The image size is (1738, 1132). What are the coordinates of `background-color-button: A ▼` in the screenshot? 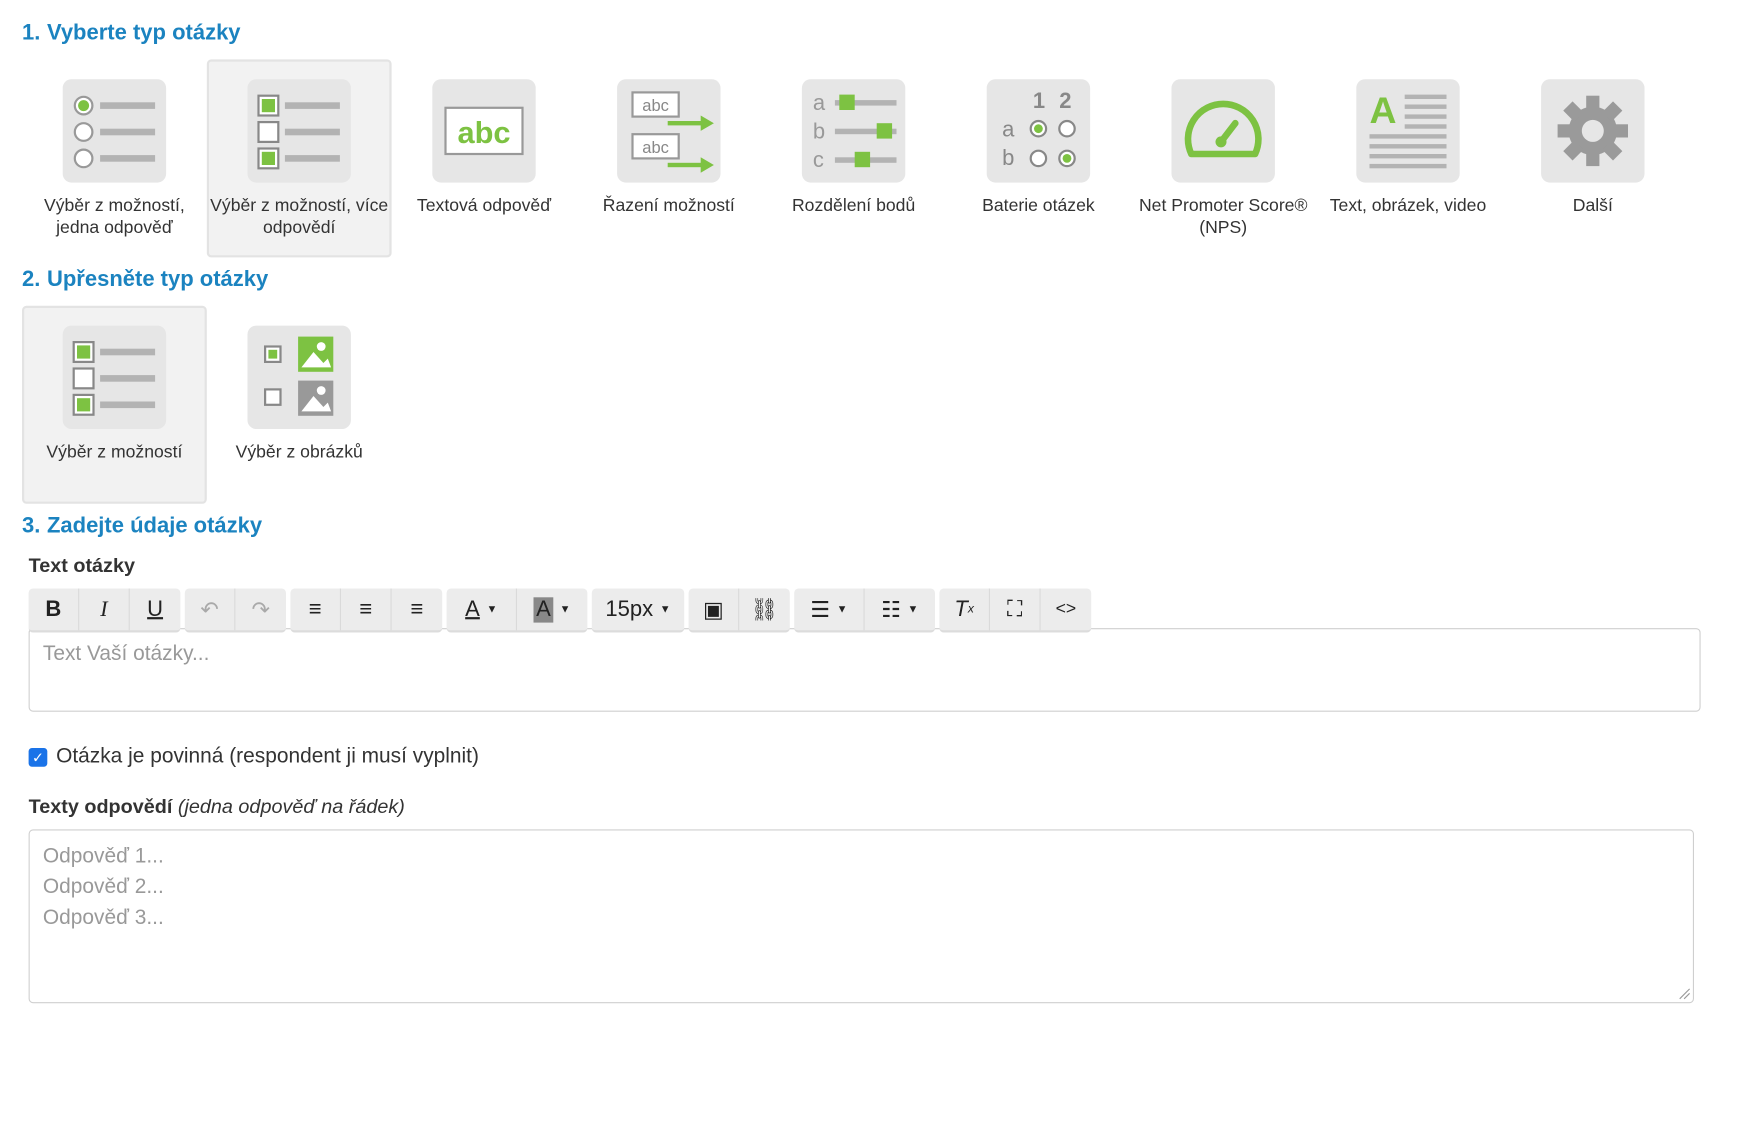 It's located at (552, 610).